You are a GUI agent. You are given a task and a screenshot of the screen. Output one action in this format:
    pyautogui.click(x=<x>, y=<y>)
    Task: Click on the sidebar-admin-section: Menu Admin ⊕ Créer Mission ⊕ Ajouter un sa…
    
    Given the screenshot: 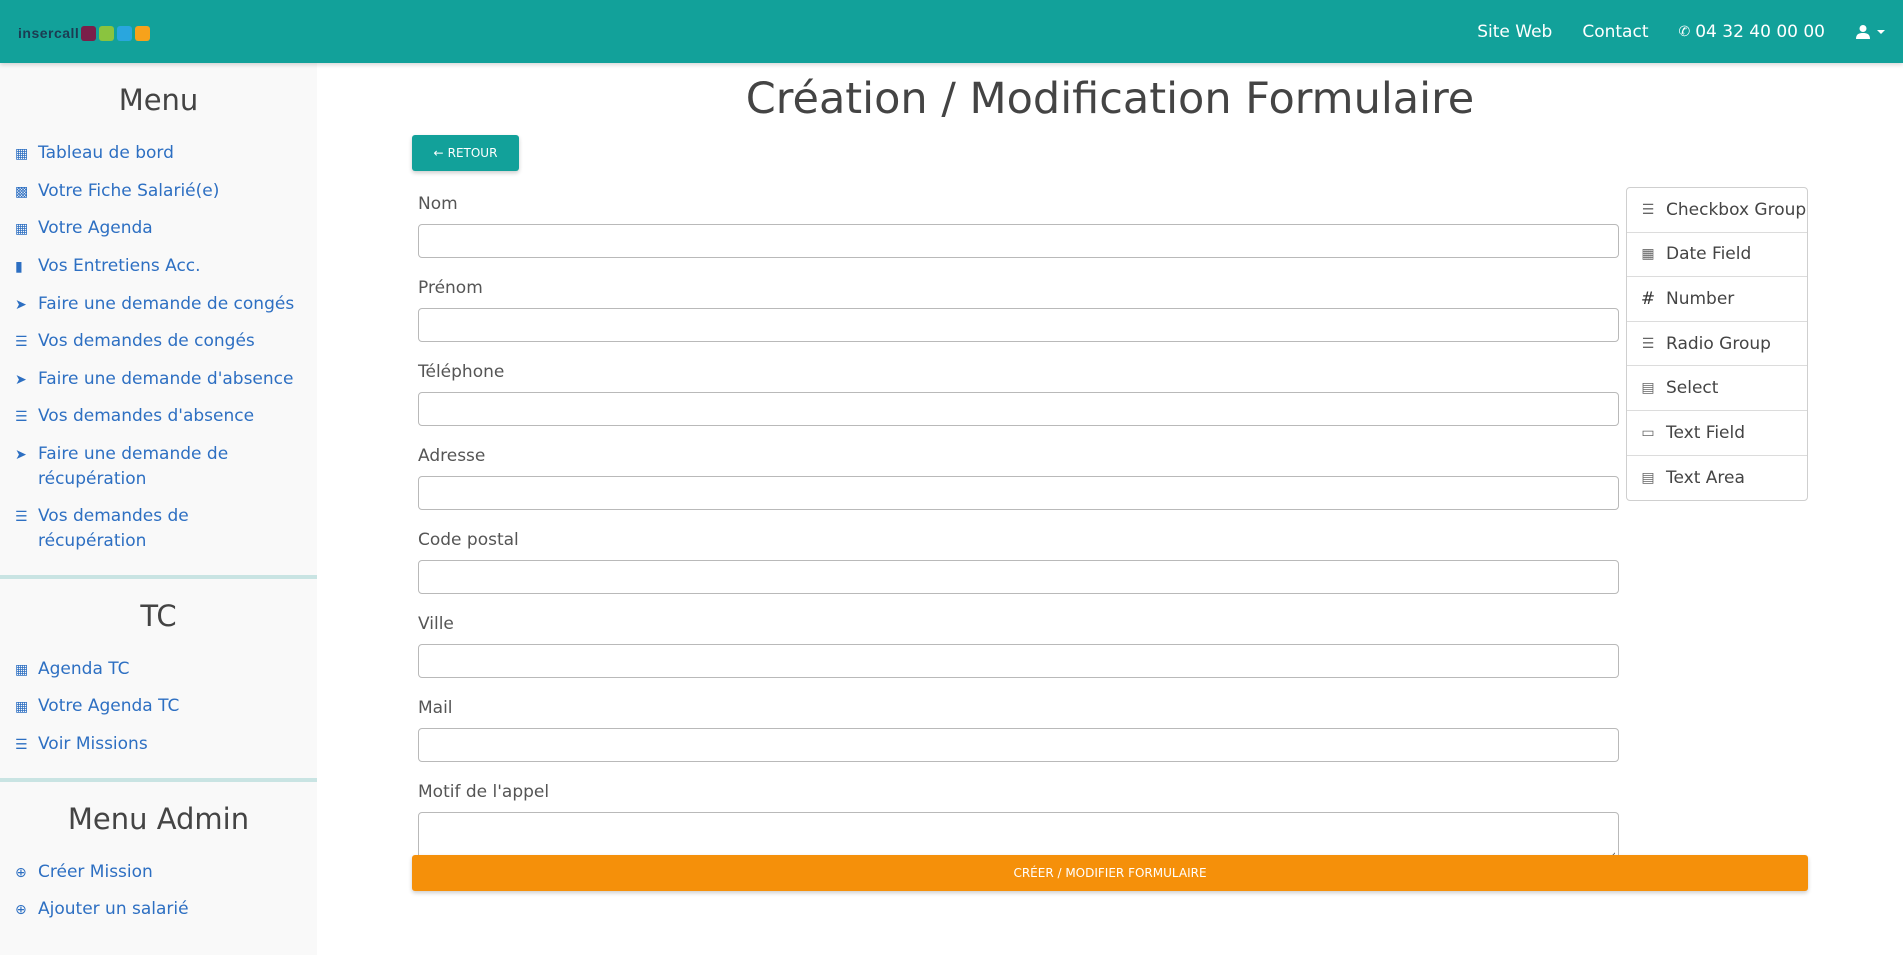 What is the action you would take?
    pyautogui.click(x=158, y=862)
    